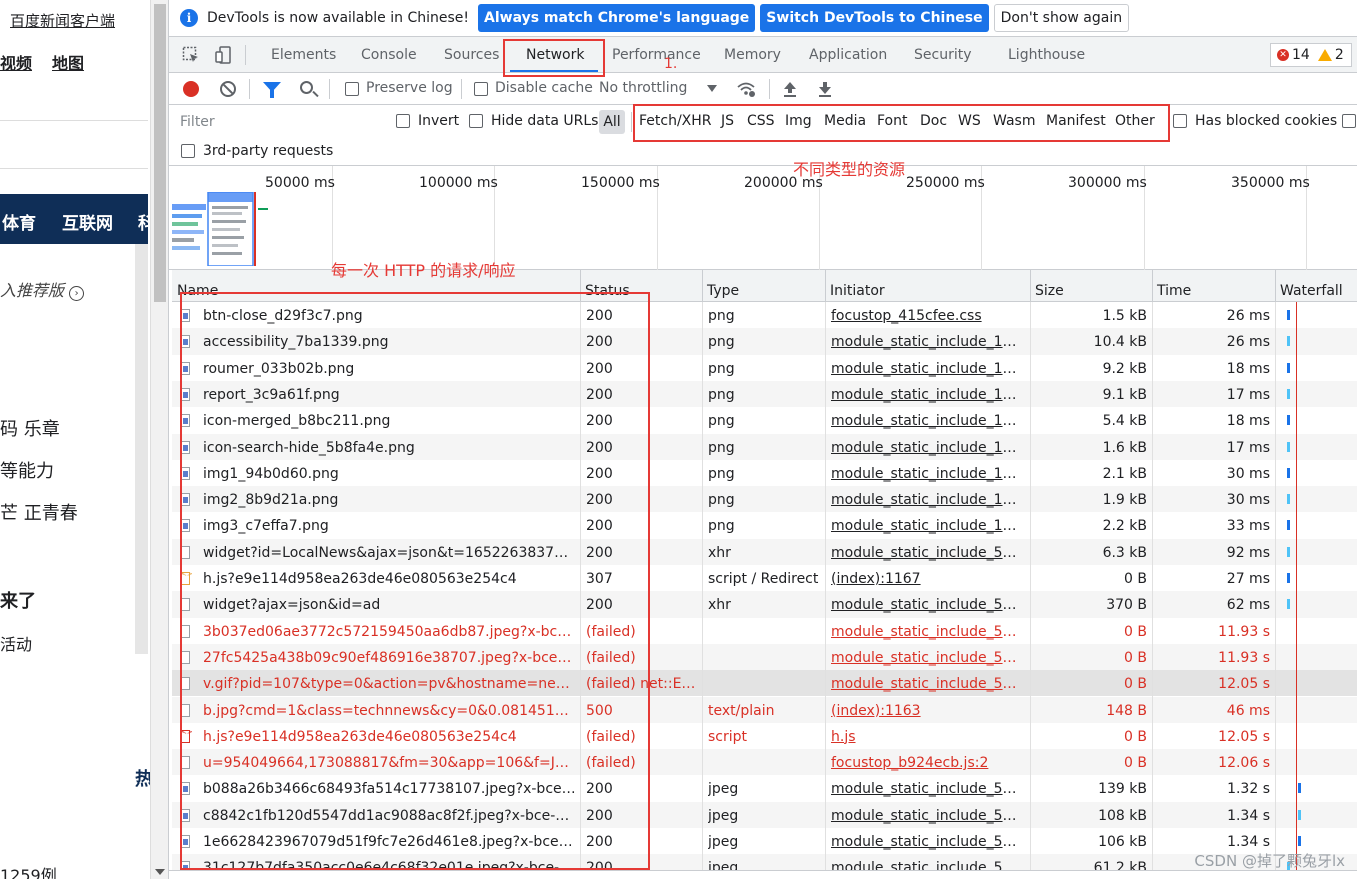 The width and height of the screenshot is (1357, 879). Describe the element at coordinates (403, 121) in the screenshot. I see `invert-checkbox` at that location.